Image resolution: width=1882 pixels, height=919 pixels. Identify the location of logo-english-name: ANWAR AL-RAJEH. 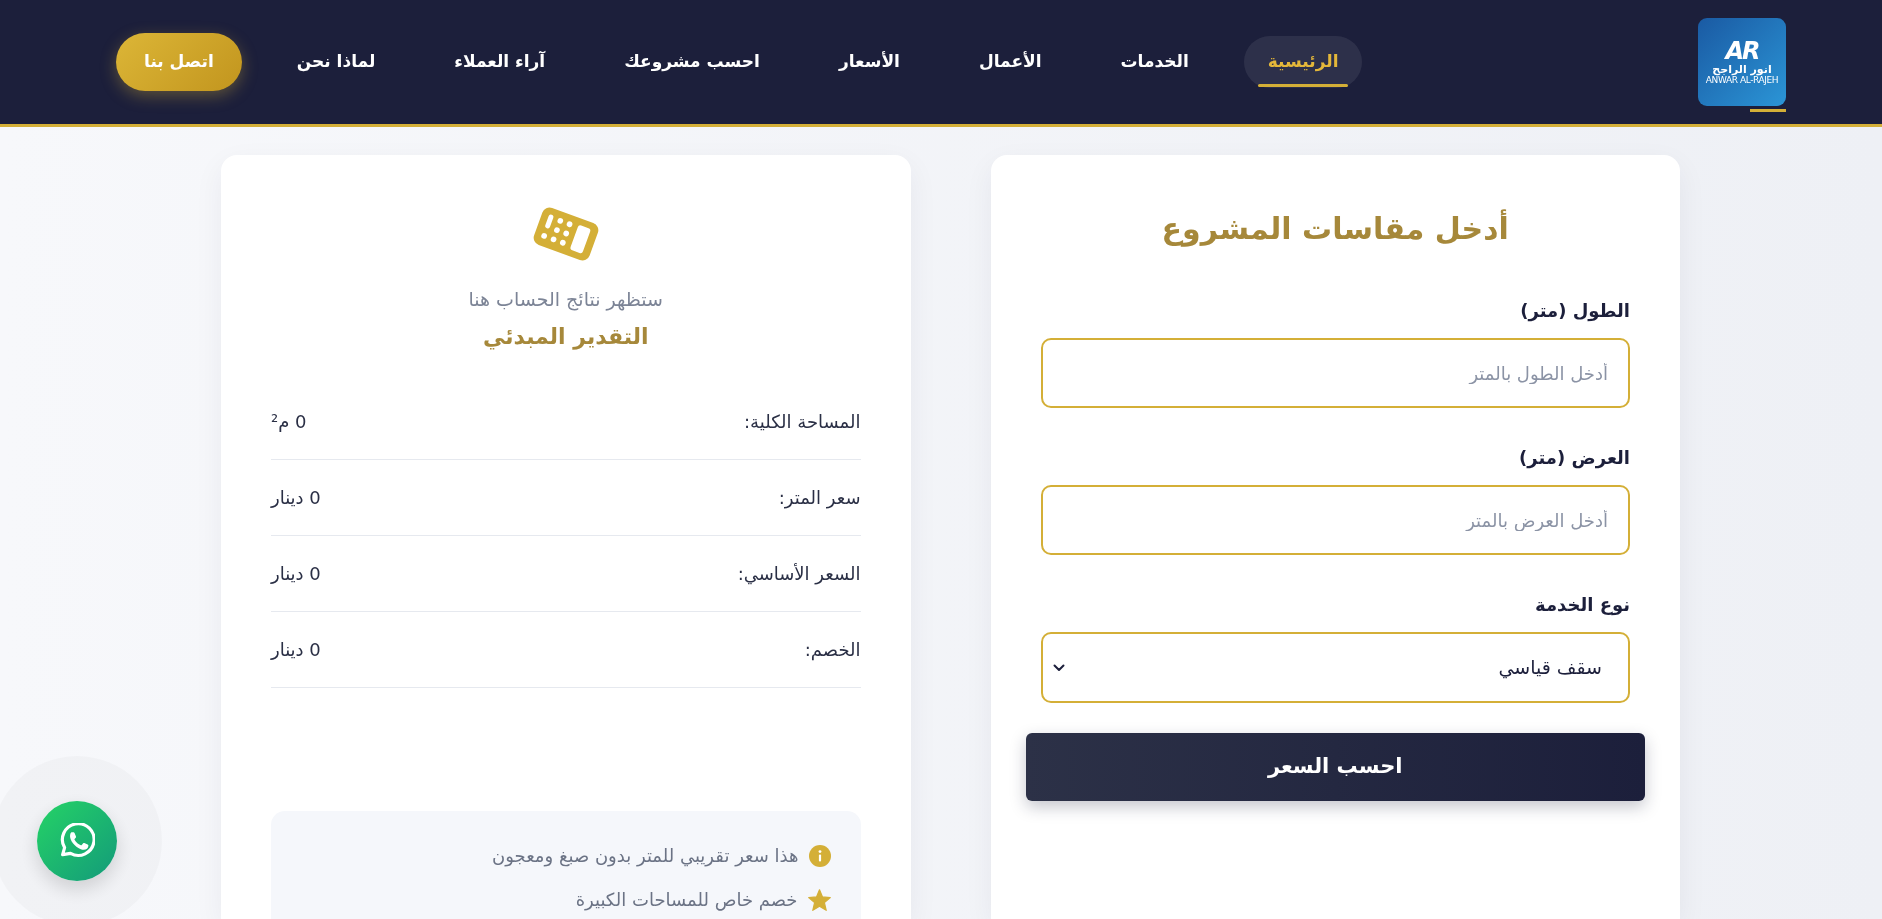
(1742, 81).